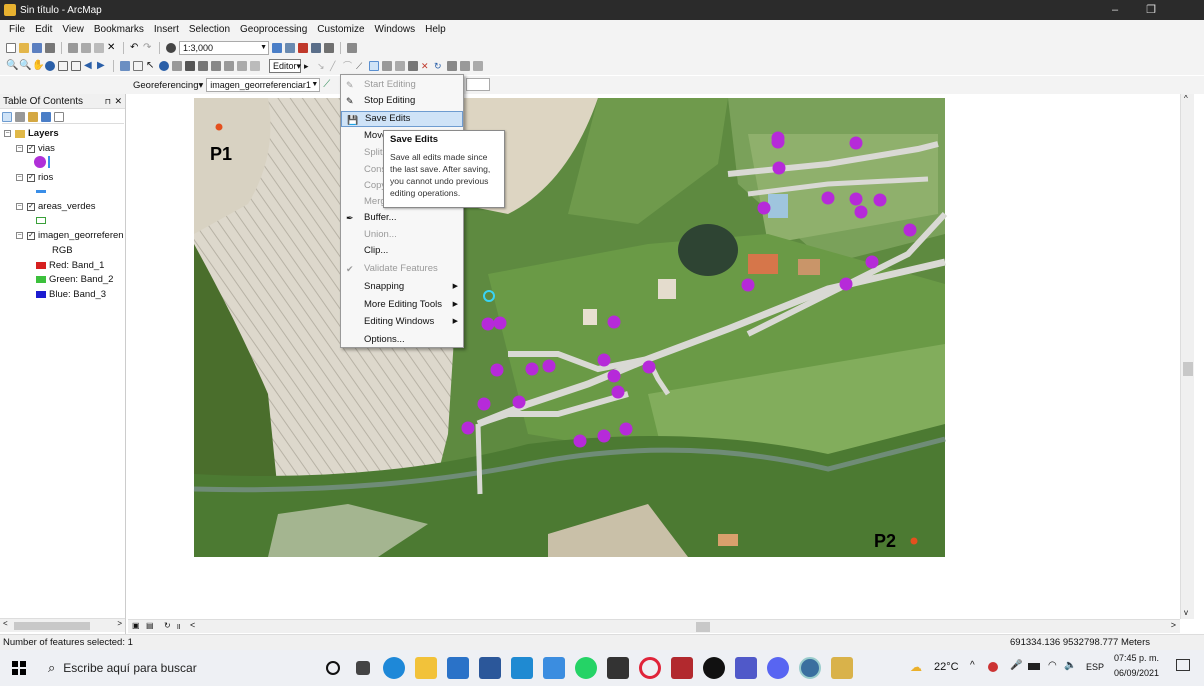 The image size is (1204, 686). What do you see at coordinates (402, 101) in the screenshot?
I see `editor-menu-item-stop-editing: Stop Editing ✎` at bounding box center [402, 101].